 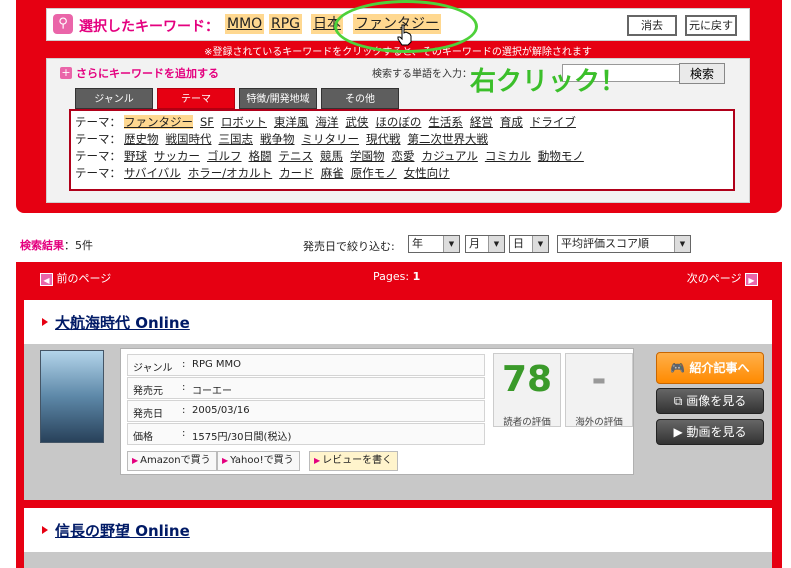 I want to click on result-count: 検索結果：5件, so click(x=56, y=245).